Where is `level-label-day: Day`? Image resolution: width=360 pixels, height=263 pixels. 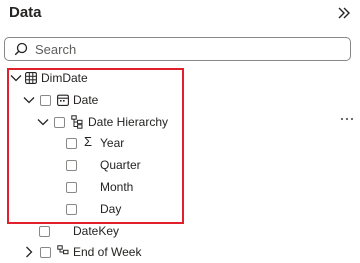
level-label-day: Day is located at coordinates (111, 209).